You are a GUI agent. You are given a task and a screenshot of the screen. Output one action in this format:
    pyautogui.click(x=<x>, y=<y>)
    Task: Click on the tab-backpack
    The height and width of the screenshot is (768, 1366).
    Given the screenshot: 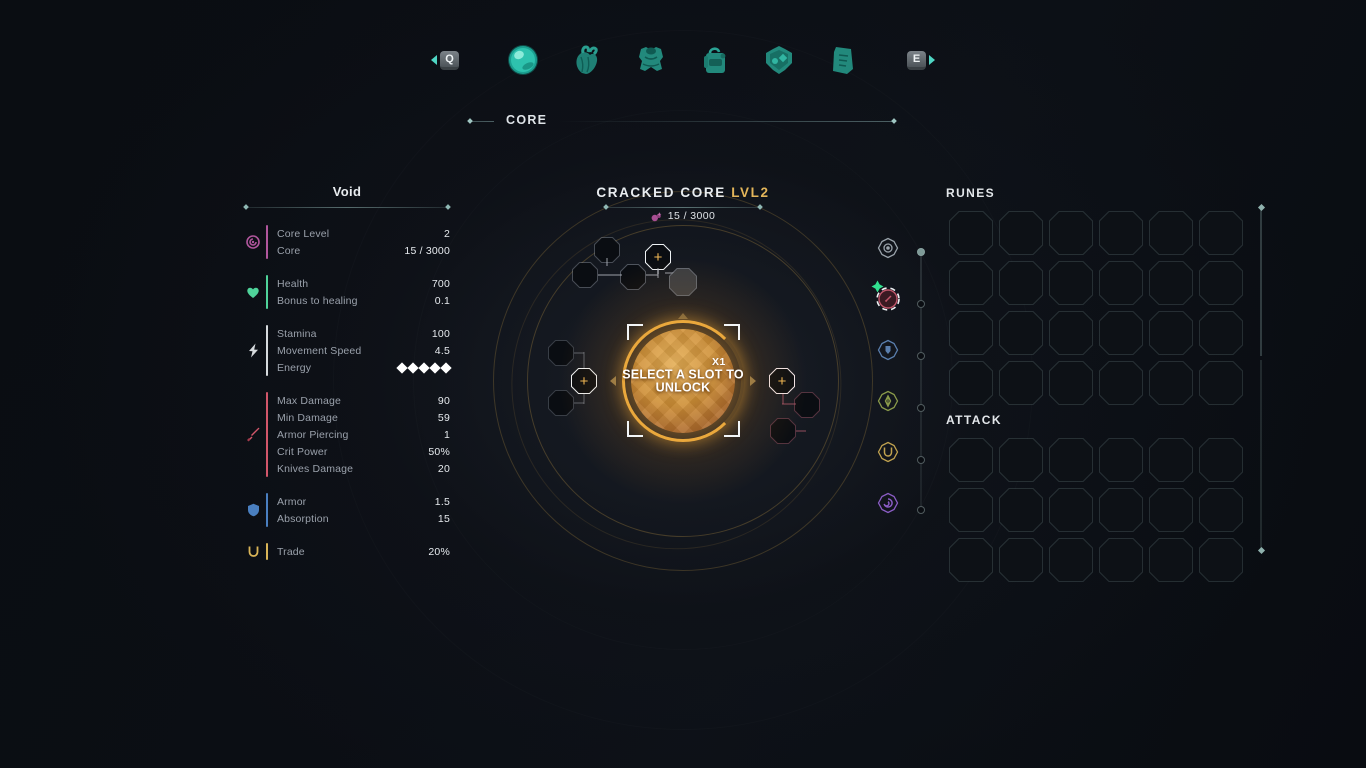 What is the action you would take?
    pyautogui.click(x=715, y=60)
    